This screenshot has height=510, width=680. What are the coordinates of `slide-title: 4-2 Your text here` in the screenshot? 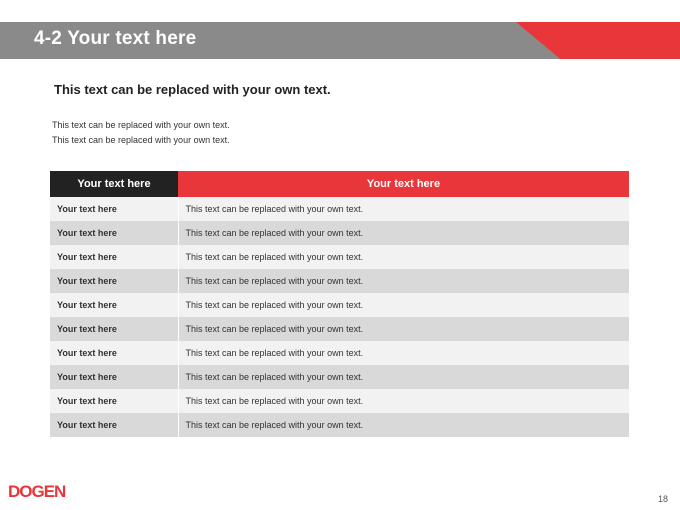 It's located at (115, 38).